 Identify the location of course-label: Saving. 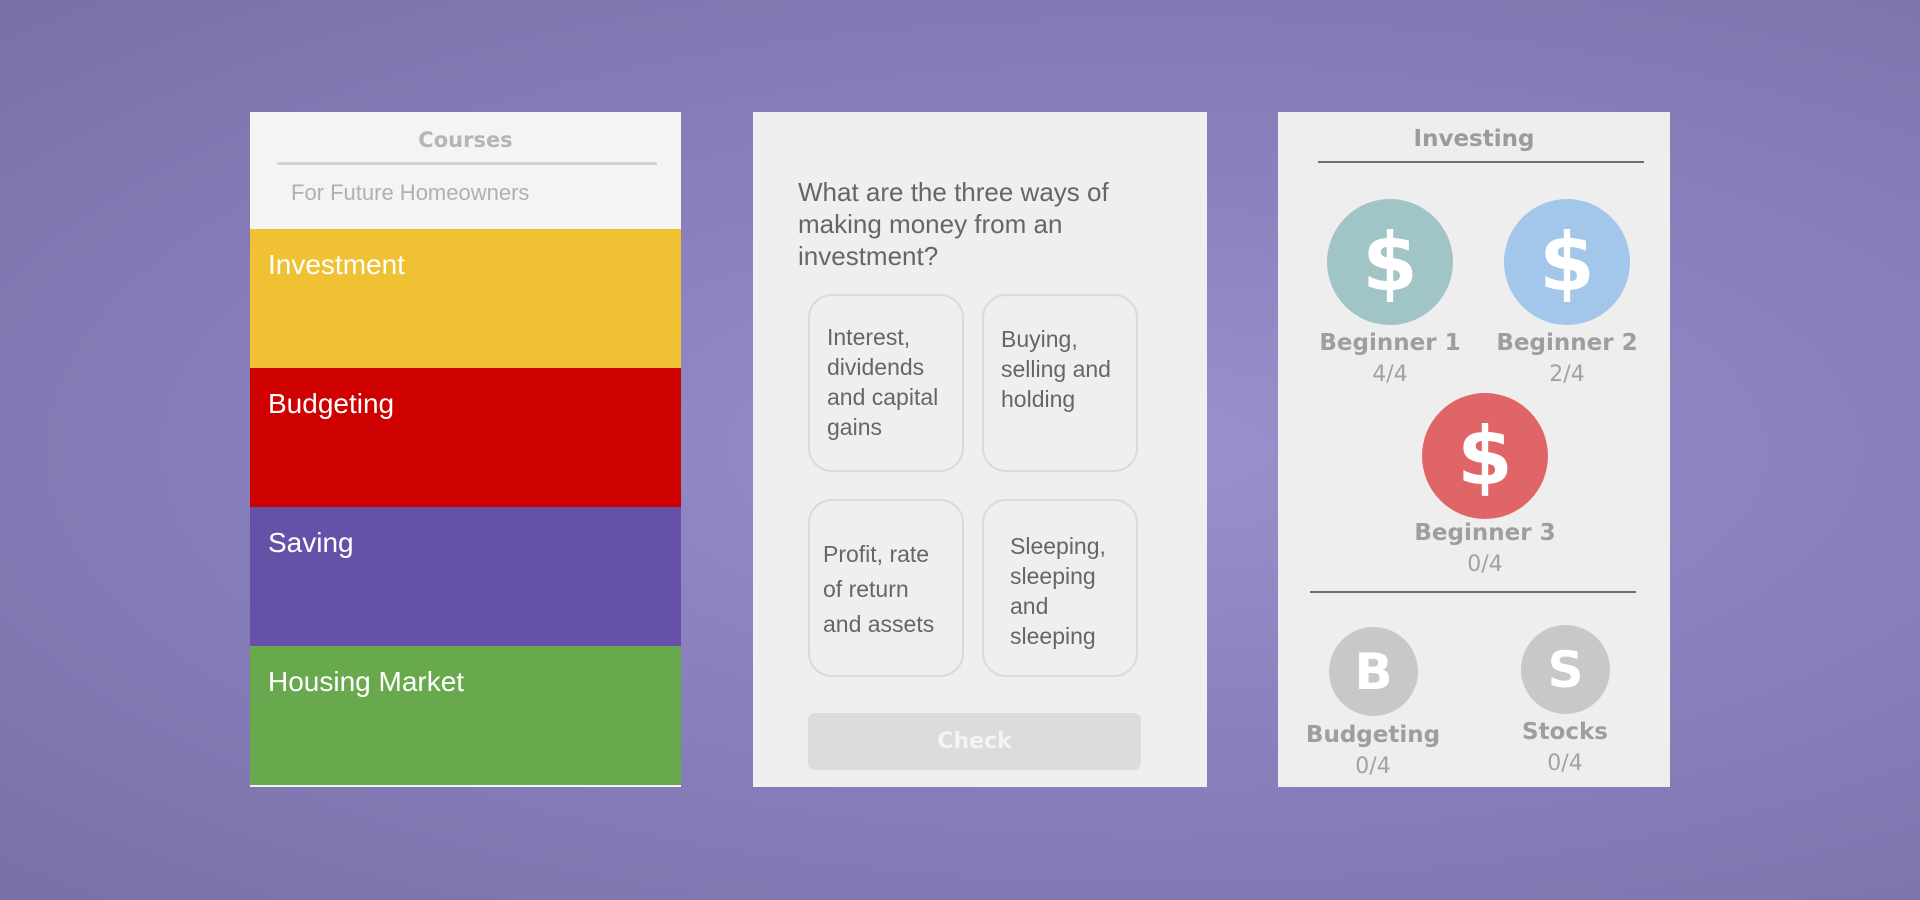
(311, 542).